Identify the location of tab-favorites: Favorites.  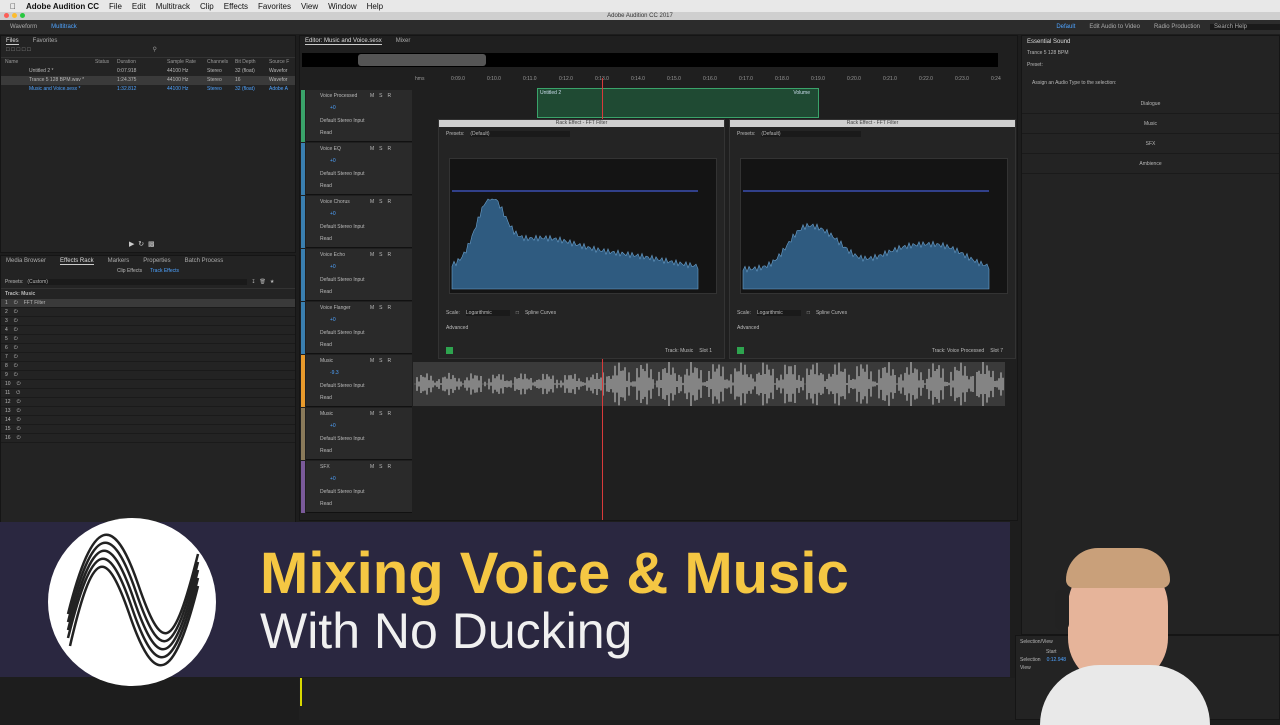
(45, 41).